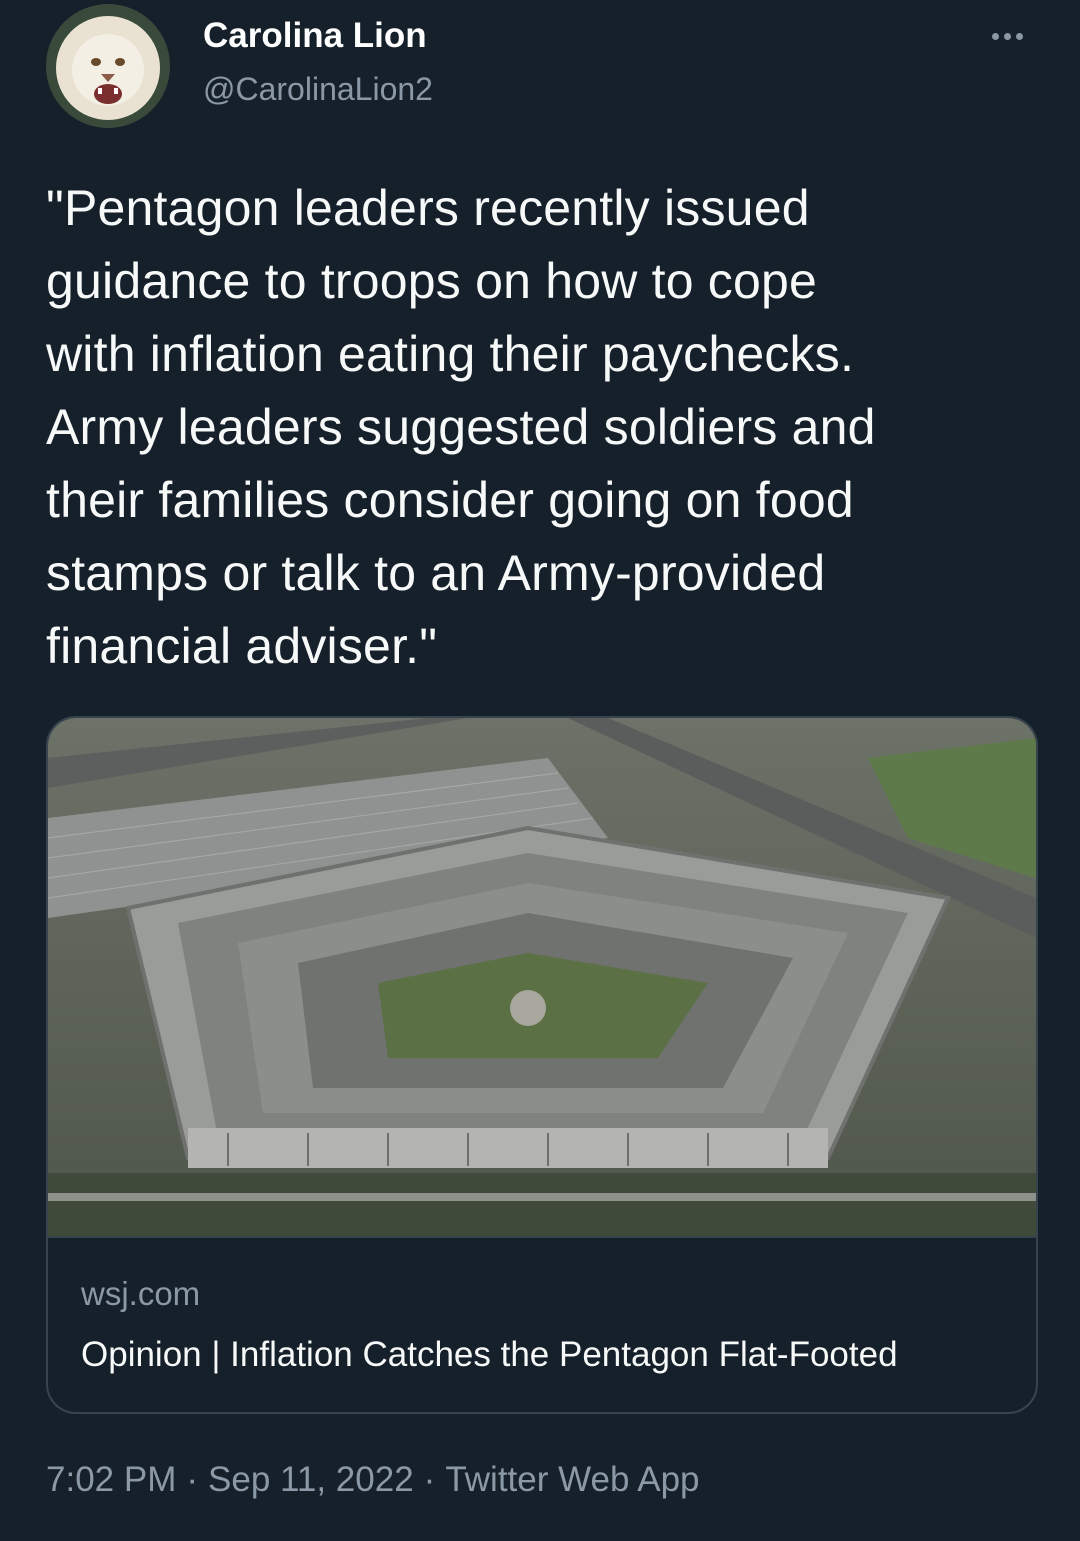 This screenshot has width=1080, height=1541. I want to click on tweet-date: Sep 11, 2022, so click(311, 1479).